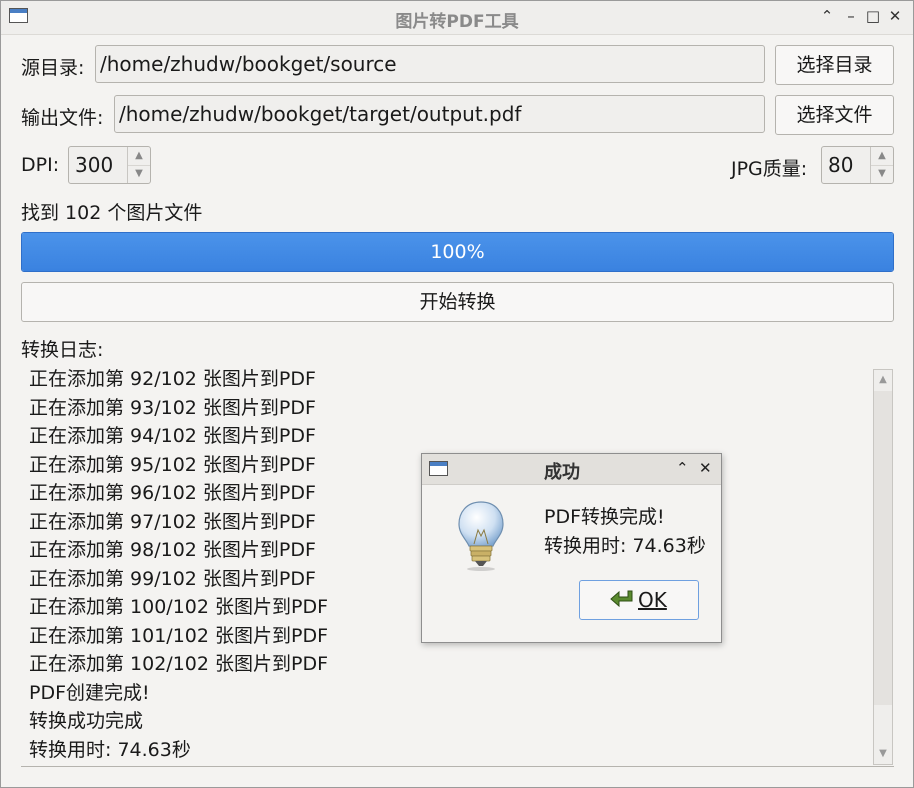  I want to click on dpi-spinbox: 300 ▲ ▼, so click(109, 165).